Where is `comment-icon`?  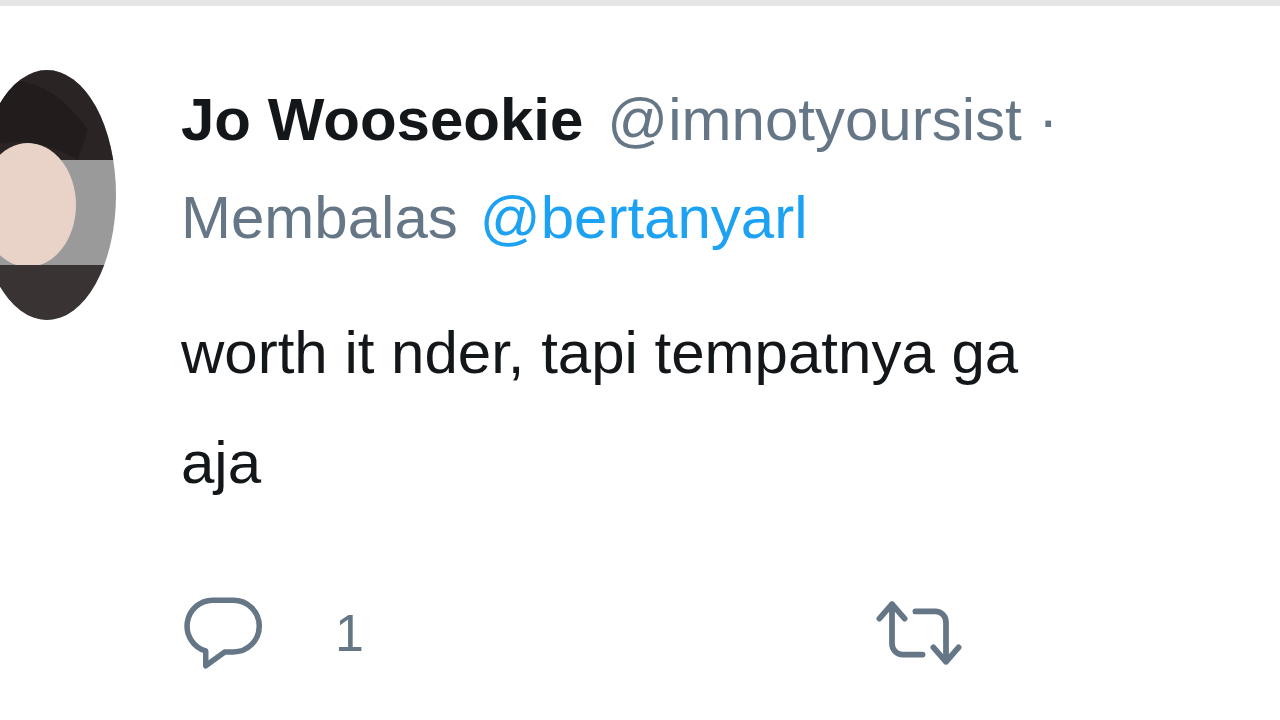
comment-icon is located at coordinates (223, 633).